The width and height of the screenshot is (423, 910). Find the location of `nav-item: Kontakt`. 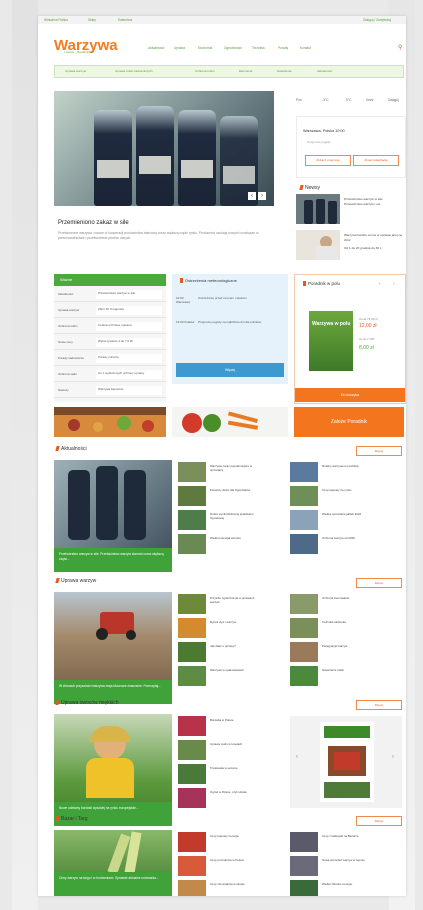

nav-item: Kontakt is located at coordinates (305, 48).